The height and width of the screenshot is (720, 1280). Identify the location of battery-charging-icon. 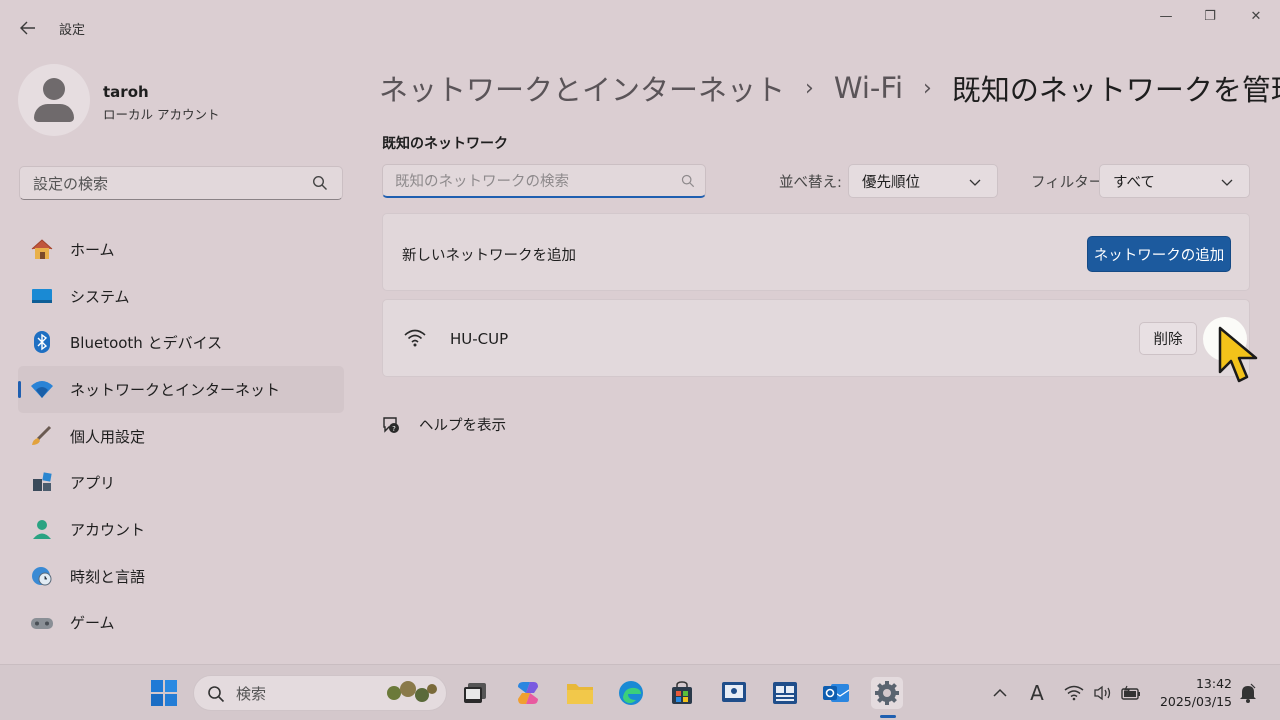
(1130, 692).